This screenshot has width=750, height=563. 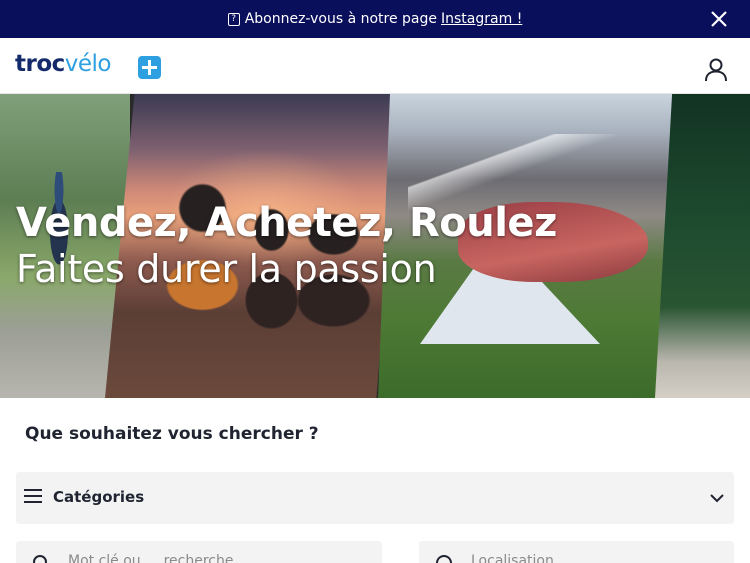 What do you see at coordinates (286, 223) in the screenshot?
I see `hero-title: Vendez, Achetez, Roulez` at bounding box center [286, 223].